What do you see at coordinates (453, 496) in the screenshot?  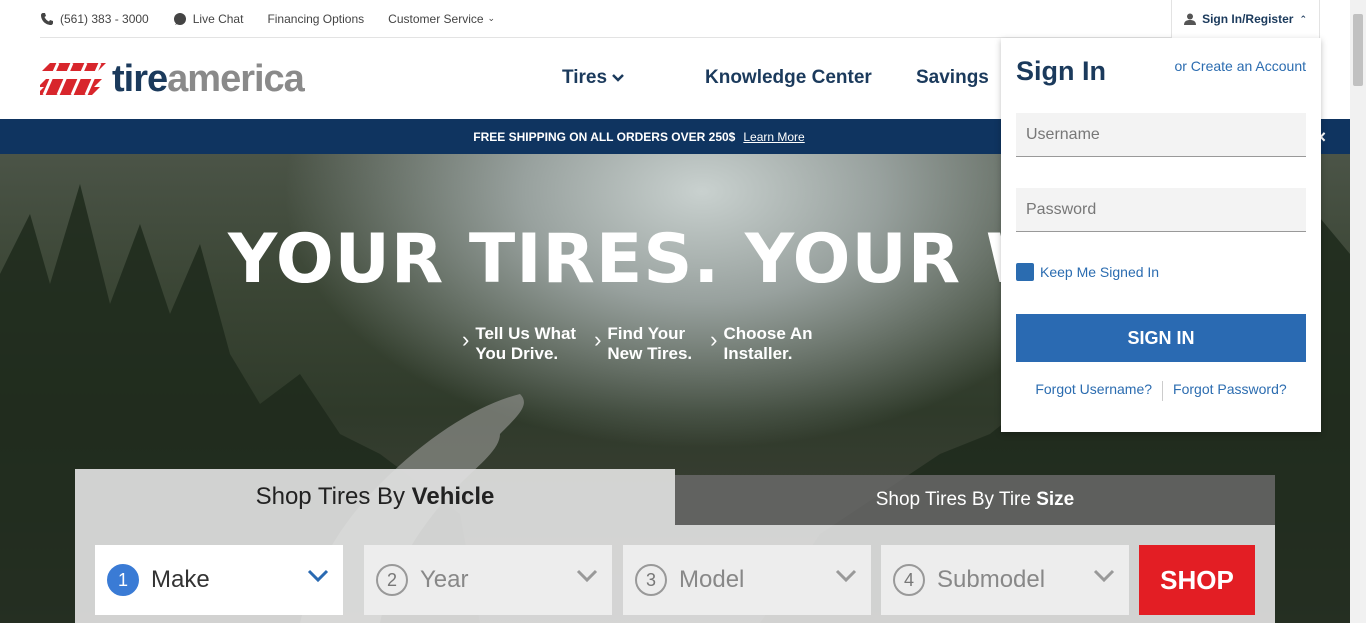 I see `tab-vehicle-bold: Vehicle` at bounding box center [453, 496].